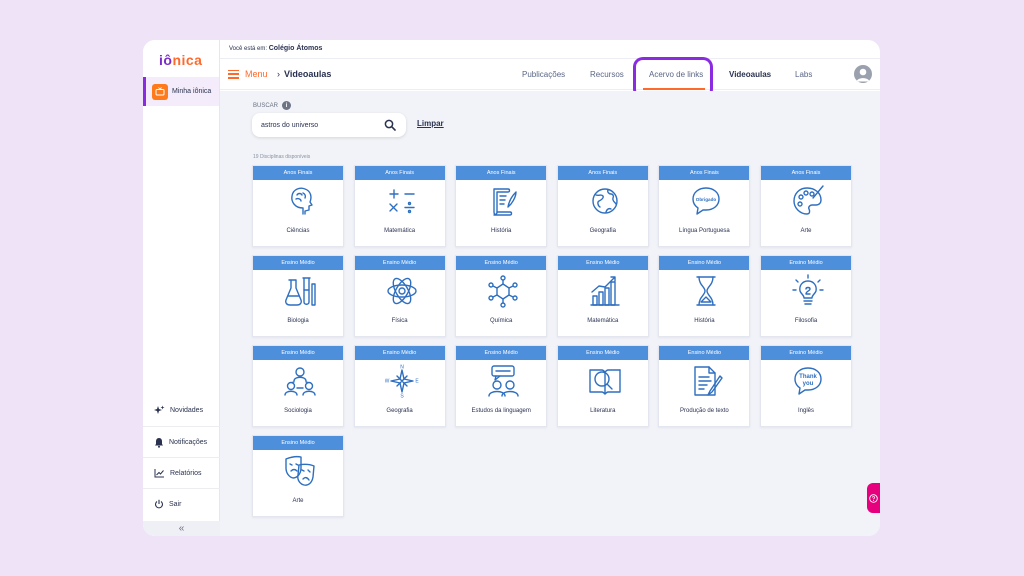  What do you see at coordinates (329, 125) in the screenshot?
I see `search-input: astros do universo` at bounding box center [329, 125].